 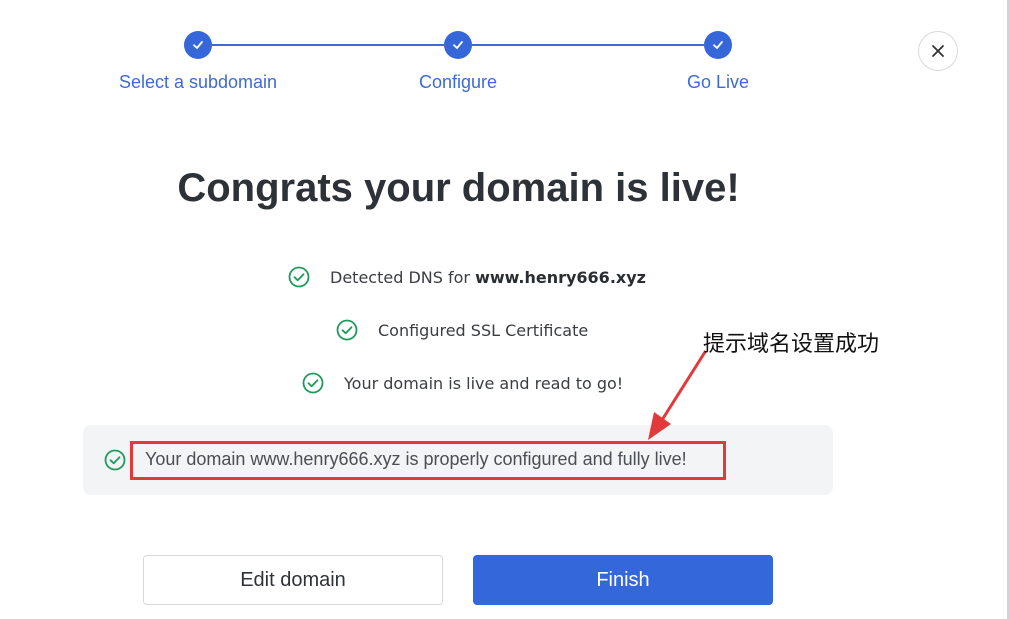 I want to click on check-item-dns-label: Detected DNS for www.henry666.xyz, so click(x=488, y=277).